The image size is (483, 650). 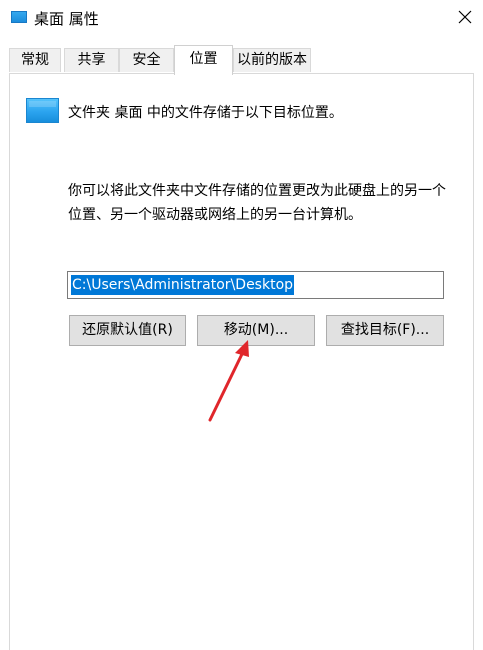 What do you see at coordinates (215, 215) in the screenshot?
I see `description-line-2: 位置、另一个驱动器或网络上的另一台计算机。` at bounding box center [215, 215].